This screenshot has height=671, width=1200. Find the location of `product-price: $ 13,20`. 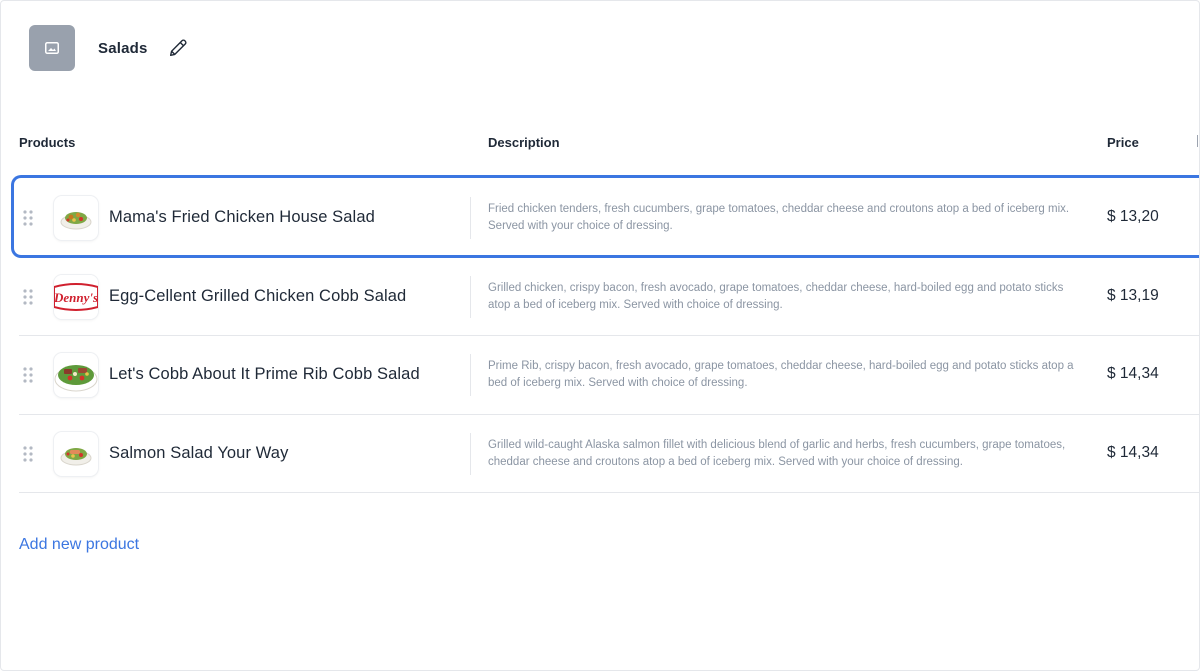

product-price: $ 13,20 is located at coordinates (1133, 217).